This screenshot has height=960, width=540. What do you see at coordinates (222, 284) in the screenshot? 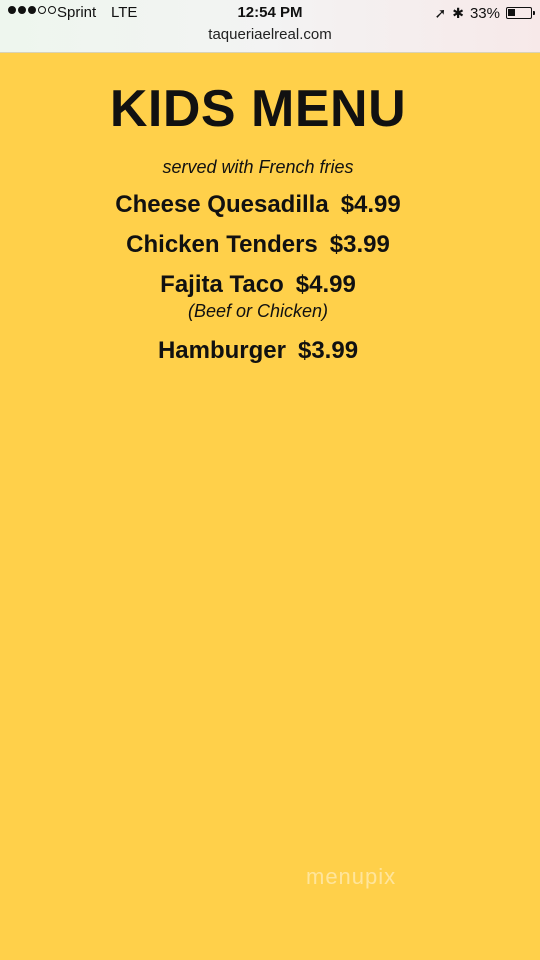
I see `item-name: Fajita Taco` at bounding box center [222, 284].